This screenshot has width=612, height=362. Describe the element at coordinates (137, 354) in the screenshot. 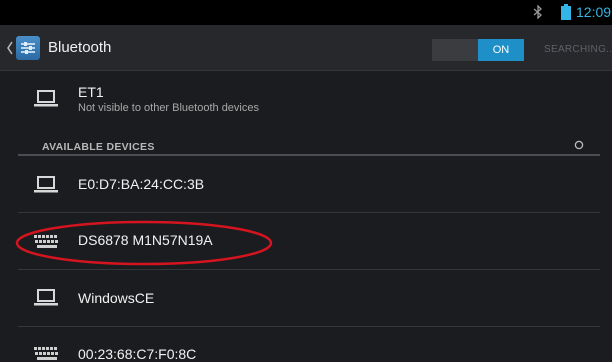

I see `device-name: 00:23:68:C7:F0:8C` at that location.